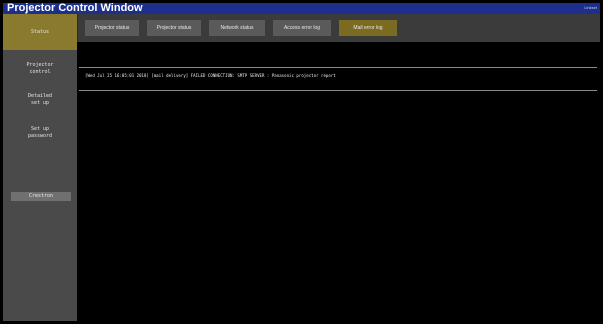  I want to click on tab-projector-status-2: Projector status, so click(174, 28).